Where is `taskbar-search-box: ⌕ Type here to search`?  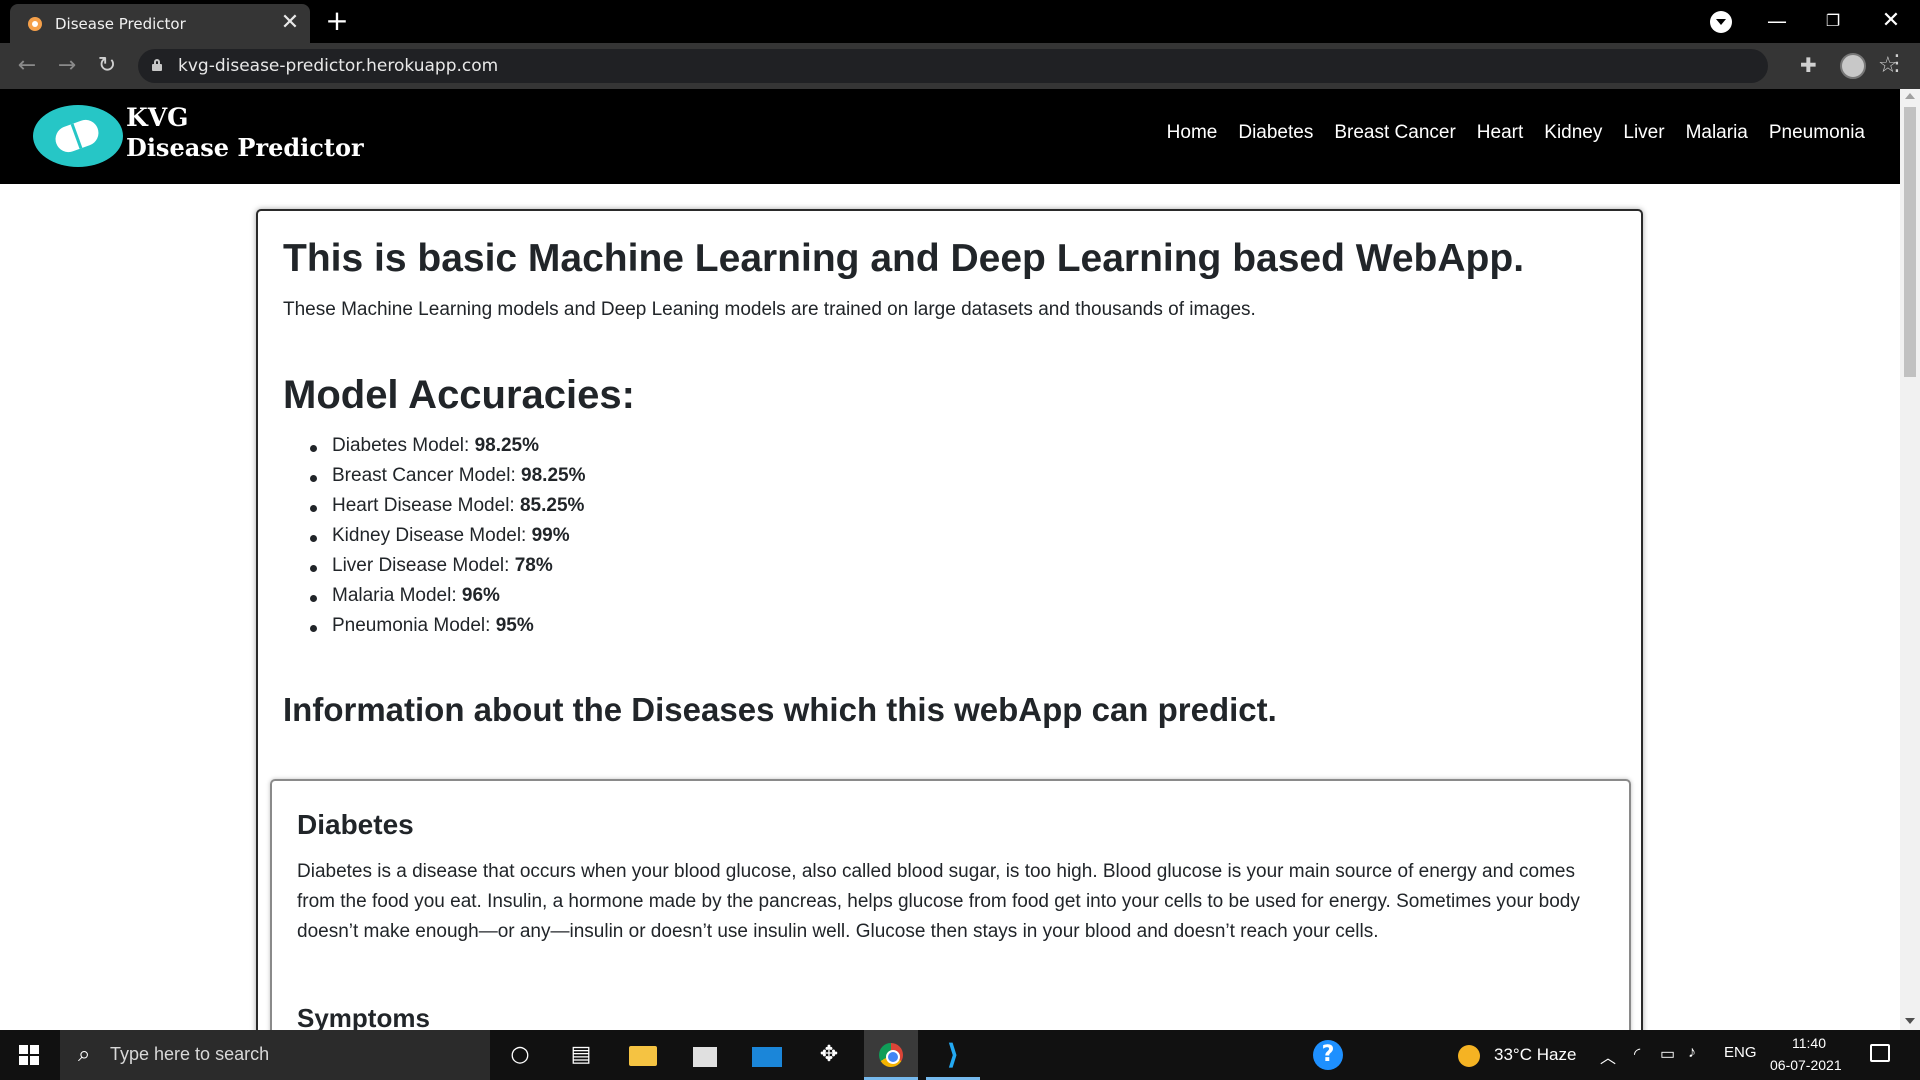
taskbar-search-box: ⌕ Type here to search is located at coordinates (275, 1055).